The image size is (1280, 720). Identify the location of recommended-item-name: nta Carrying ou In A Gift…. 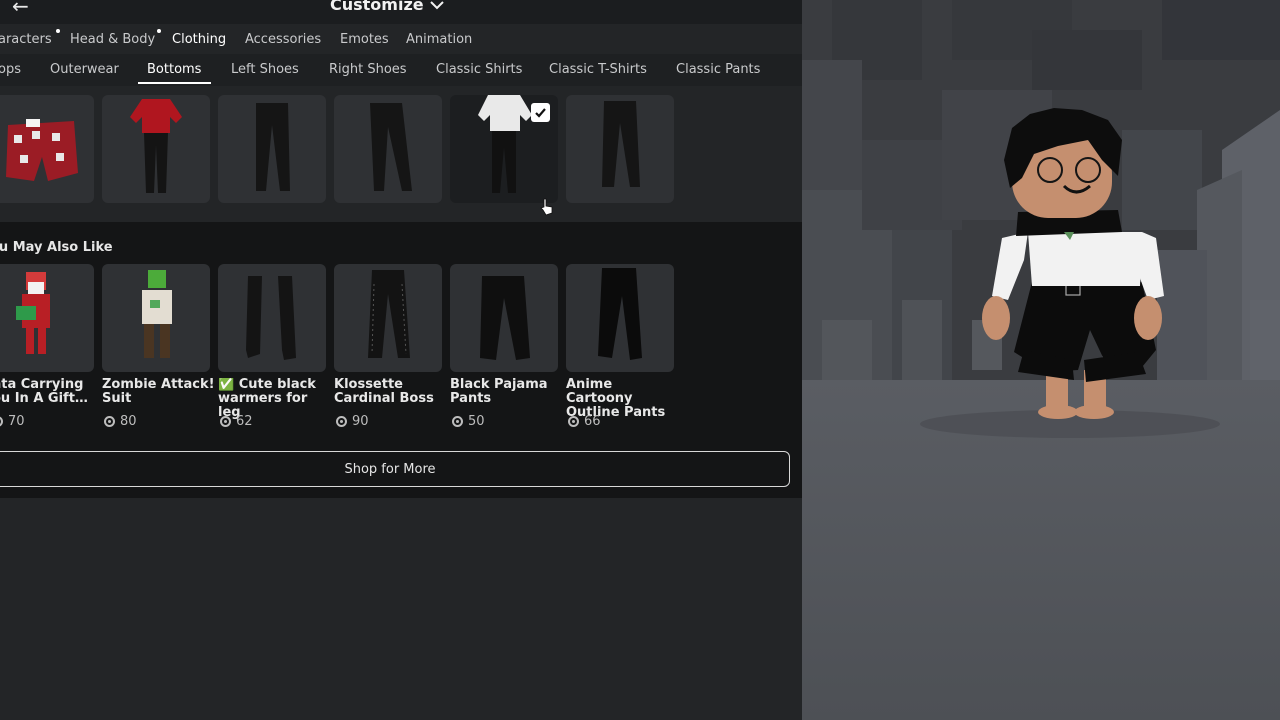
(54, 392).